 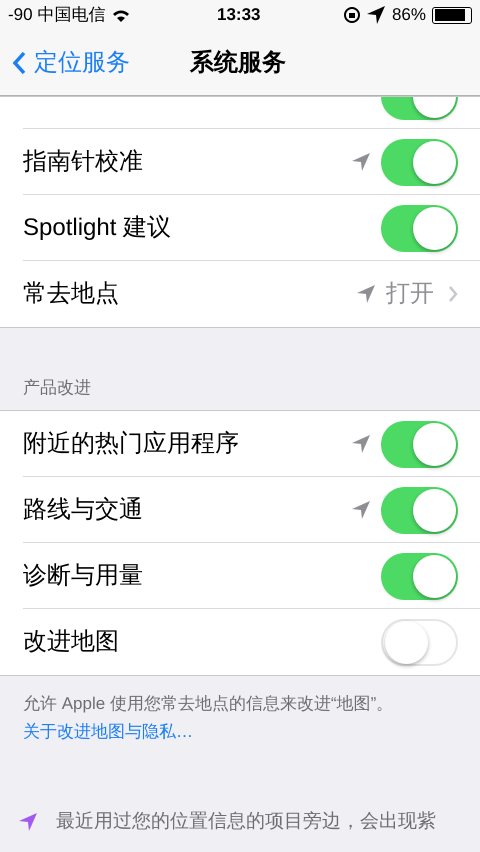 I want to click on note-text: 最近用过您的位置信息的项目旁边，会出现紫, so click(x=246, y=822).